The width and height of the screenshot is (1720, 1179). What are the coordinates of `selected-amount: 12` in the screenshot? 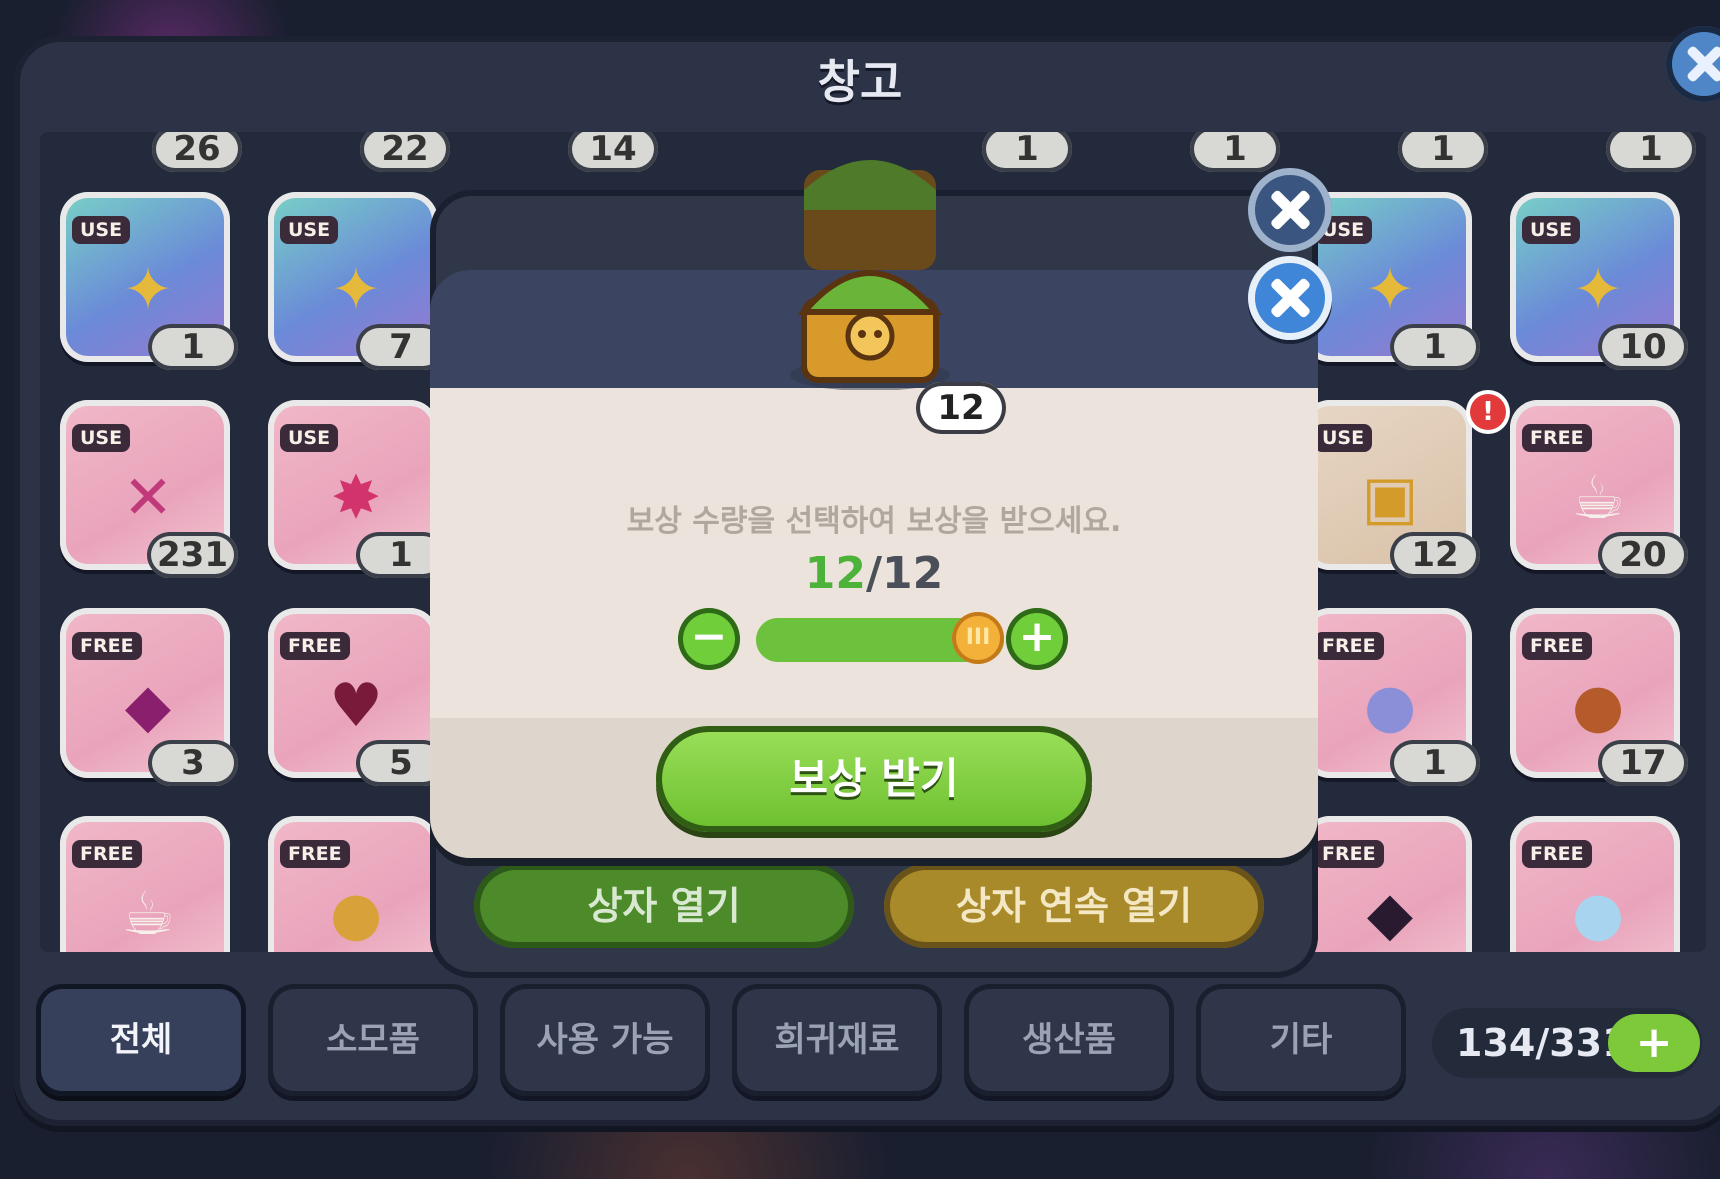 It's located at (835, 573).